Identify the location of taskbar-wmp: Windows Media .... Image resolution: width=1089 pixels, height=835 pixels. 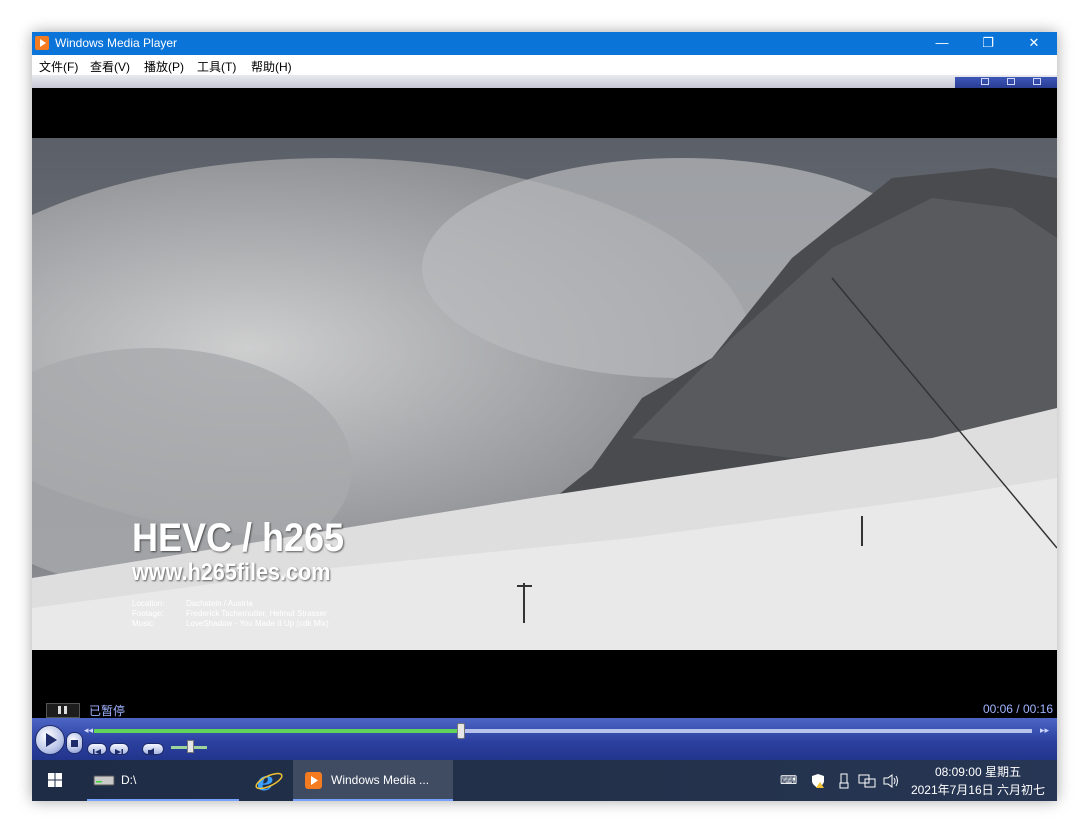
(373, 780).